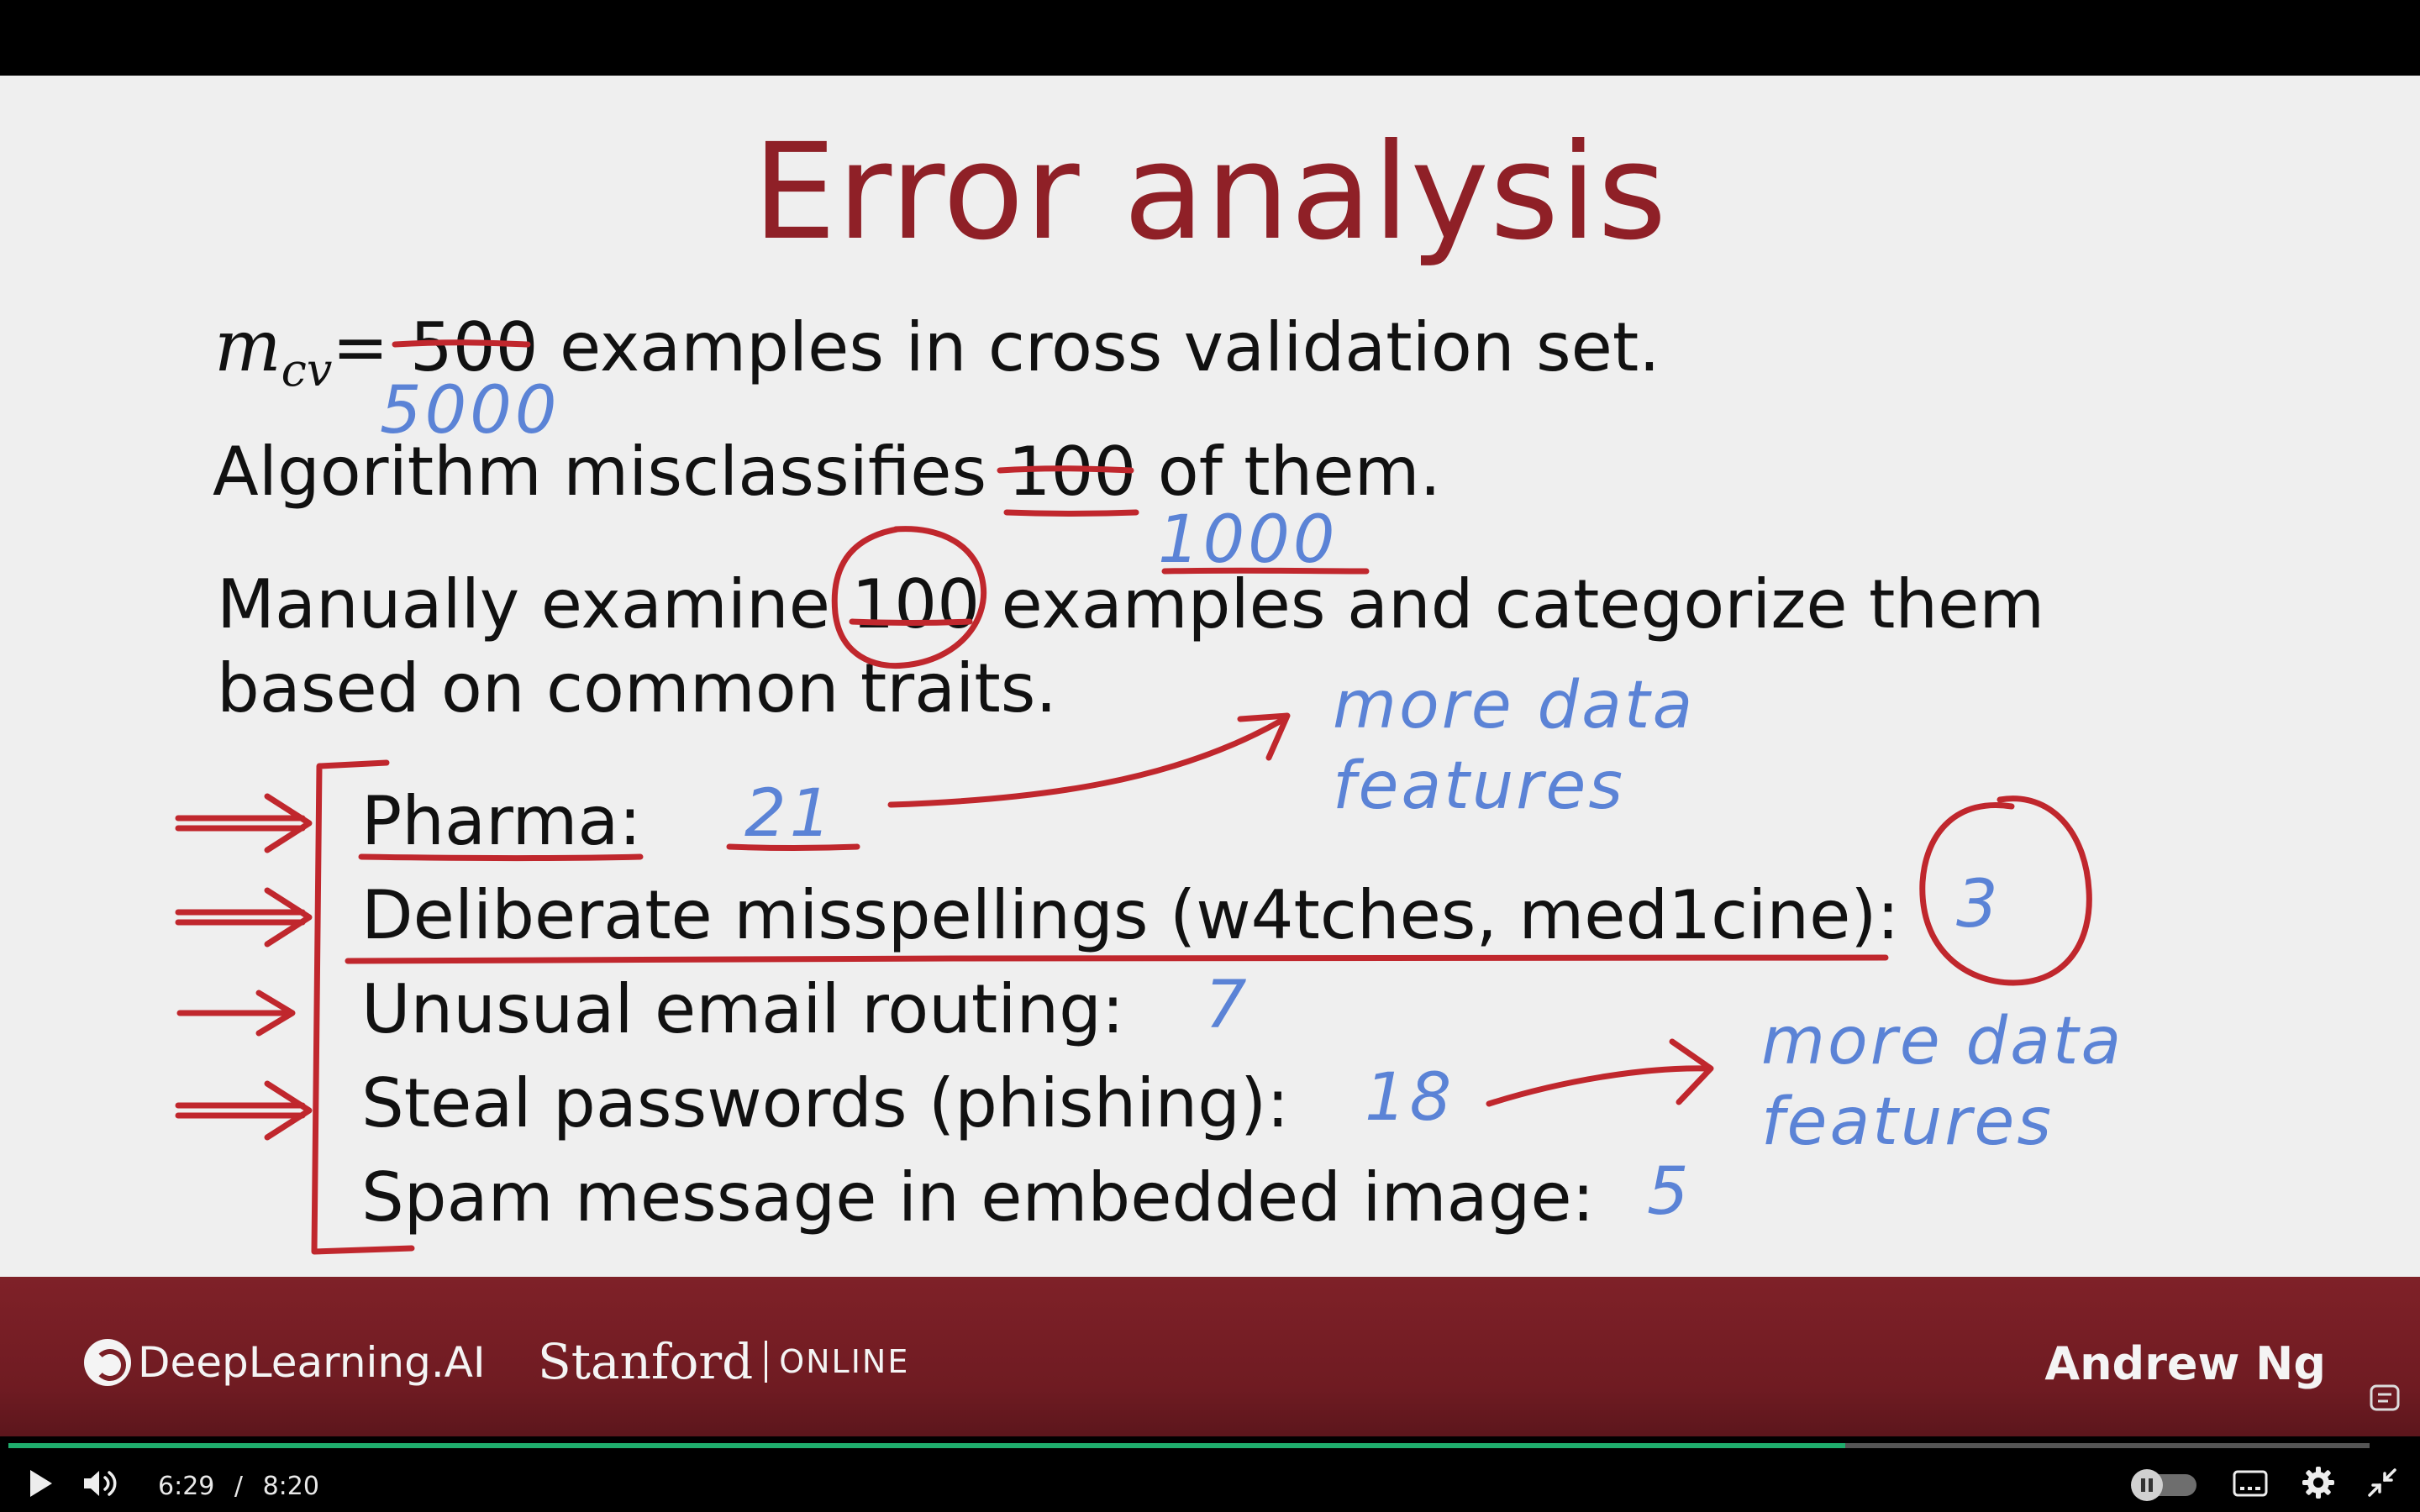  What do you see at coordinates (978, 1197) in the screenshot?
I see `category-embedded-image-label: Spam message in embedded image:` at bounding box center [978, 1197].